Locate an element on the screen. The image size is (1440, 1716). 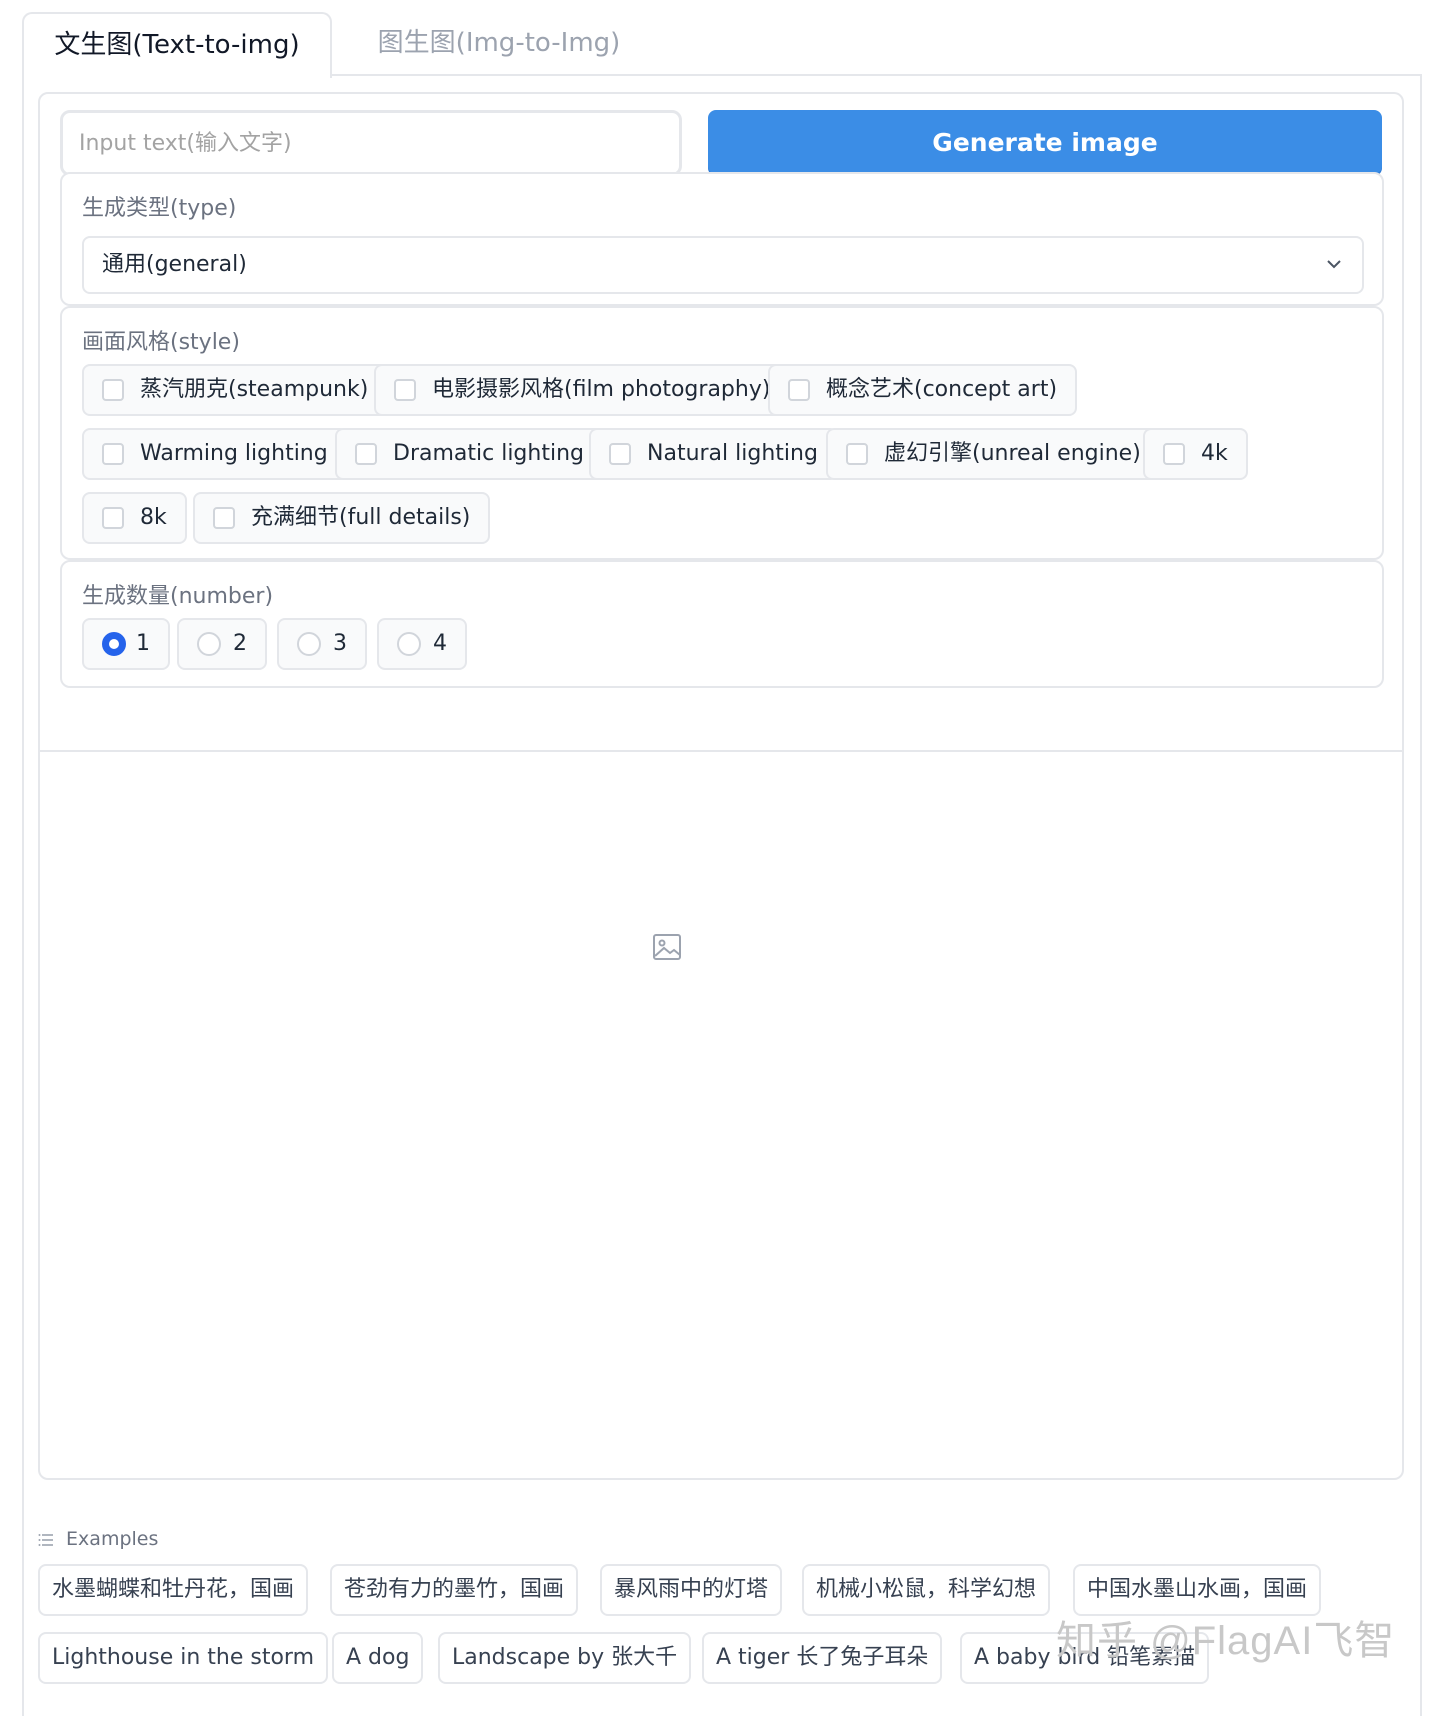
type-select-value: 通用(general) is located at coordinates (174, 264).